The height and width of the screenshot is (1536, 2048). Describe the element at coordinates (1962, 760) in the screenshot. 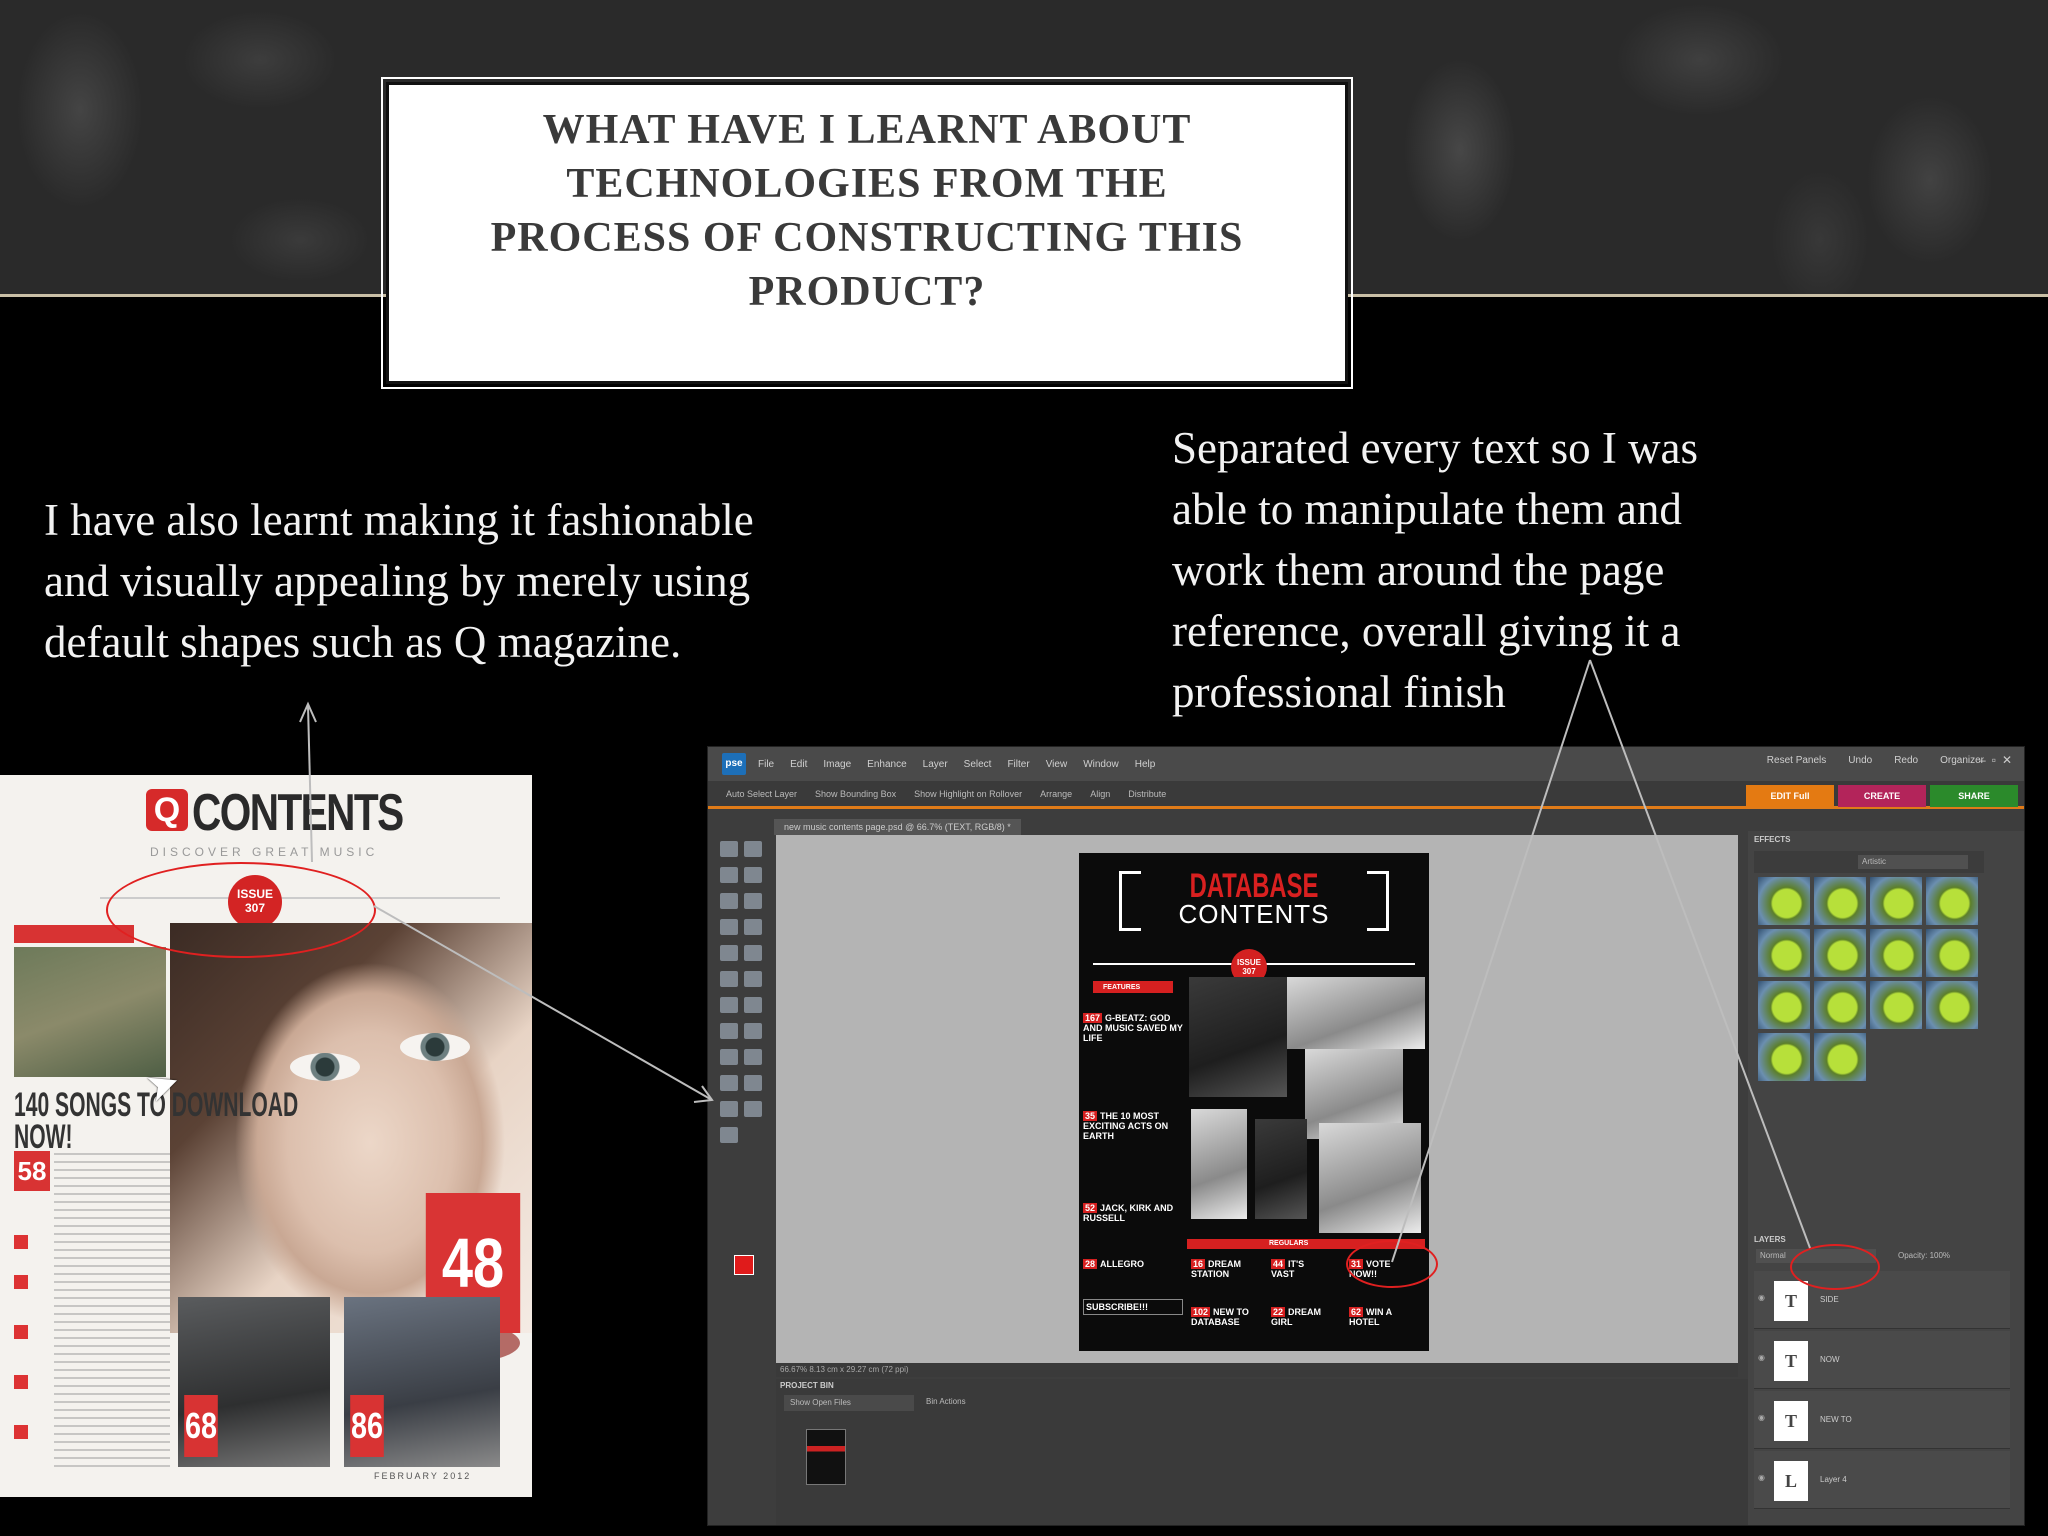

I see `organizer-button: Organizer` at that location.